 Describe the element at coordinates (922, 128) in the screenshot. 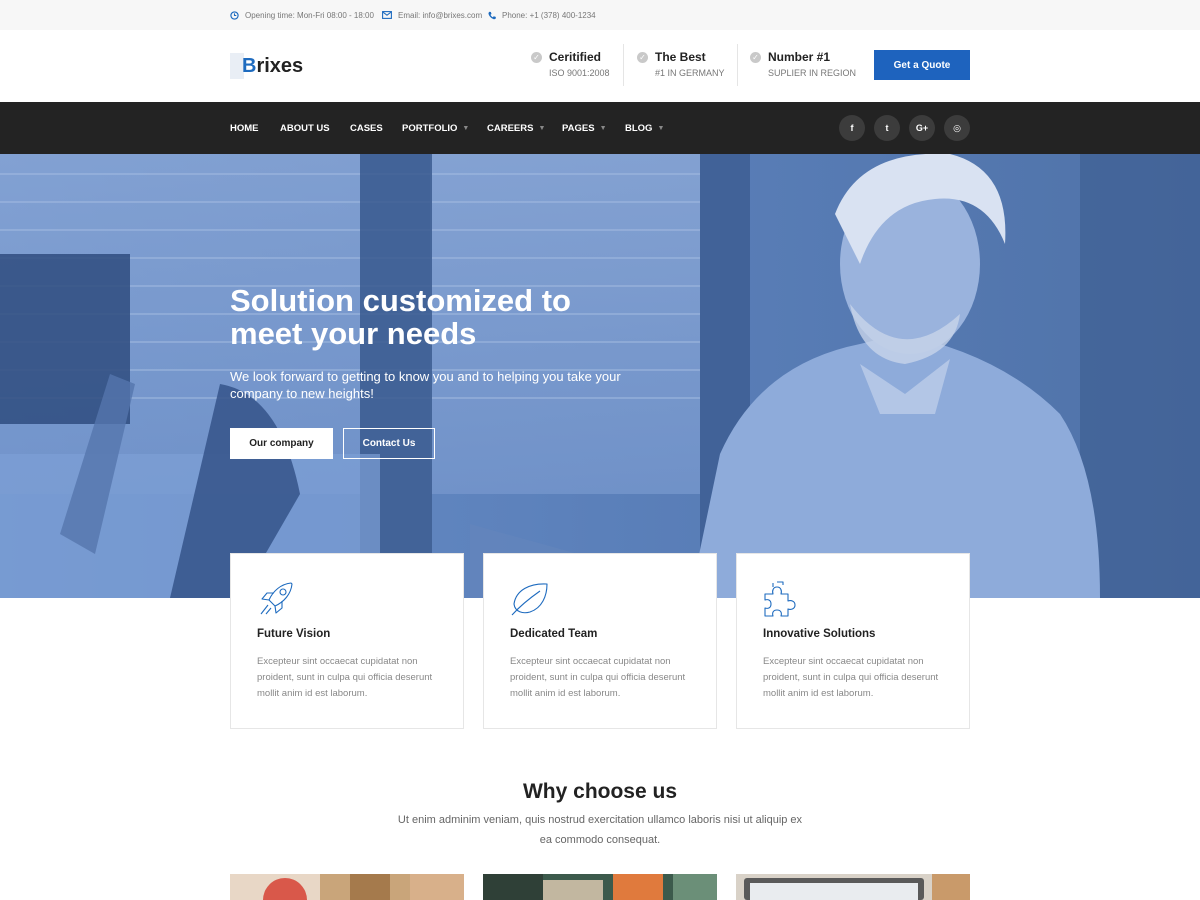

I see `google-plus-icon: G+` at that location.